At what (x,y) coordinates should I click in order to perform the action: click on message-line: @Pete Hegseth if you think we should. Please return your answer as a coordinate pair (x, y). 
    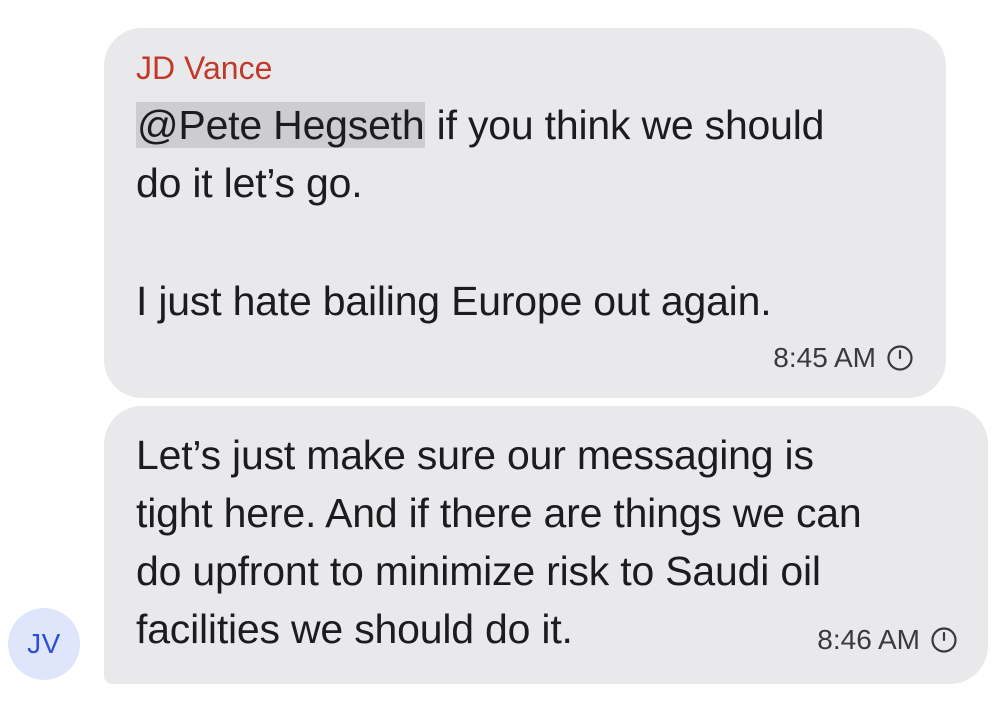
    Looking at the image, I should click on (480, 125).